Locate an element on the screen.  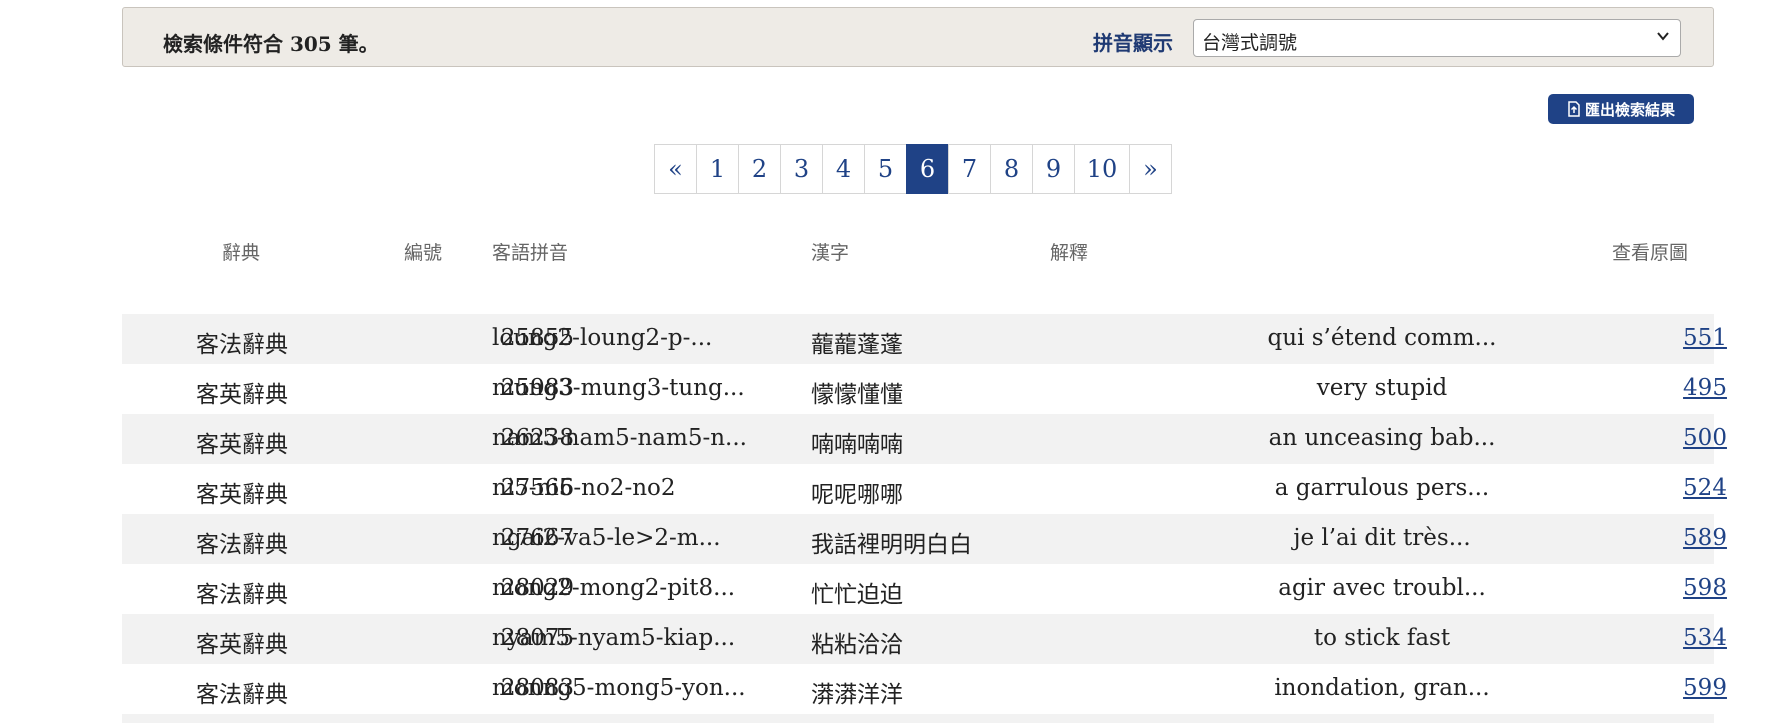
cell-hanzi: 忙忙迫迫 is located at coordinates (857, 595).